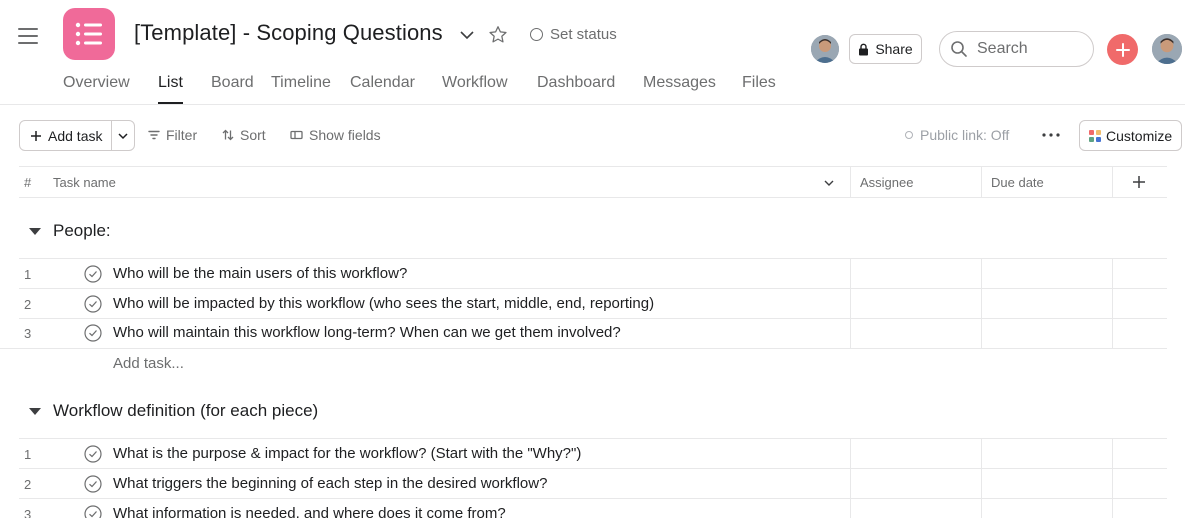 This screenshot has width=1185, height=518. What do you see at coordinates (288, 33) in the screenshot?
I see `project-title: [Template] - Scoping Questions` at bounding box center [288, 33].